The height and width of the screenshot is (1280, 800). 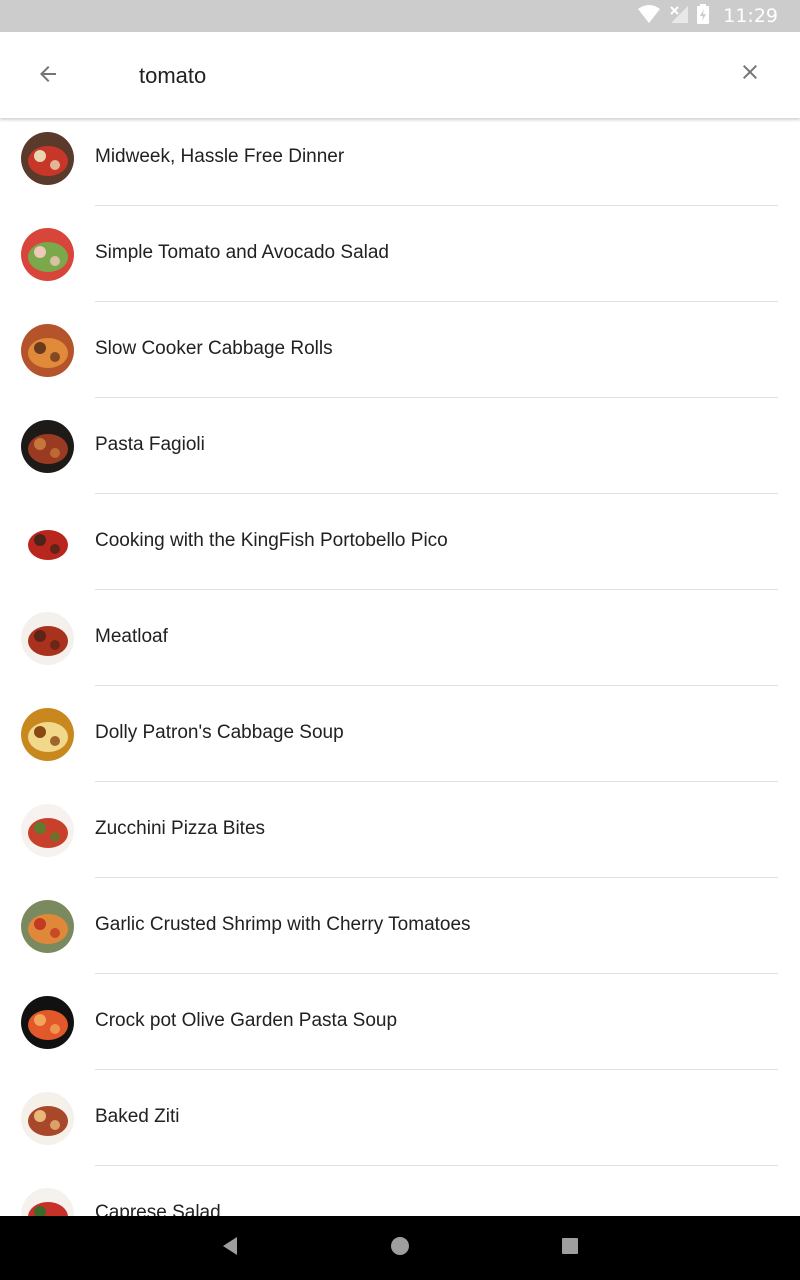 I want to click on recipe-title: Baked Ziti, so click(x=137, y=1116).